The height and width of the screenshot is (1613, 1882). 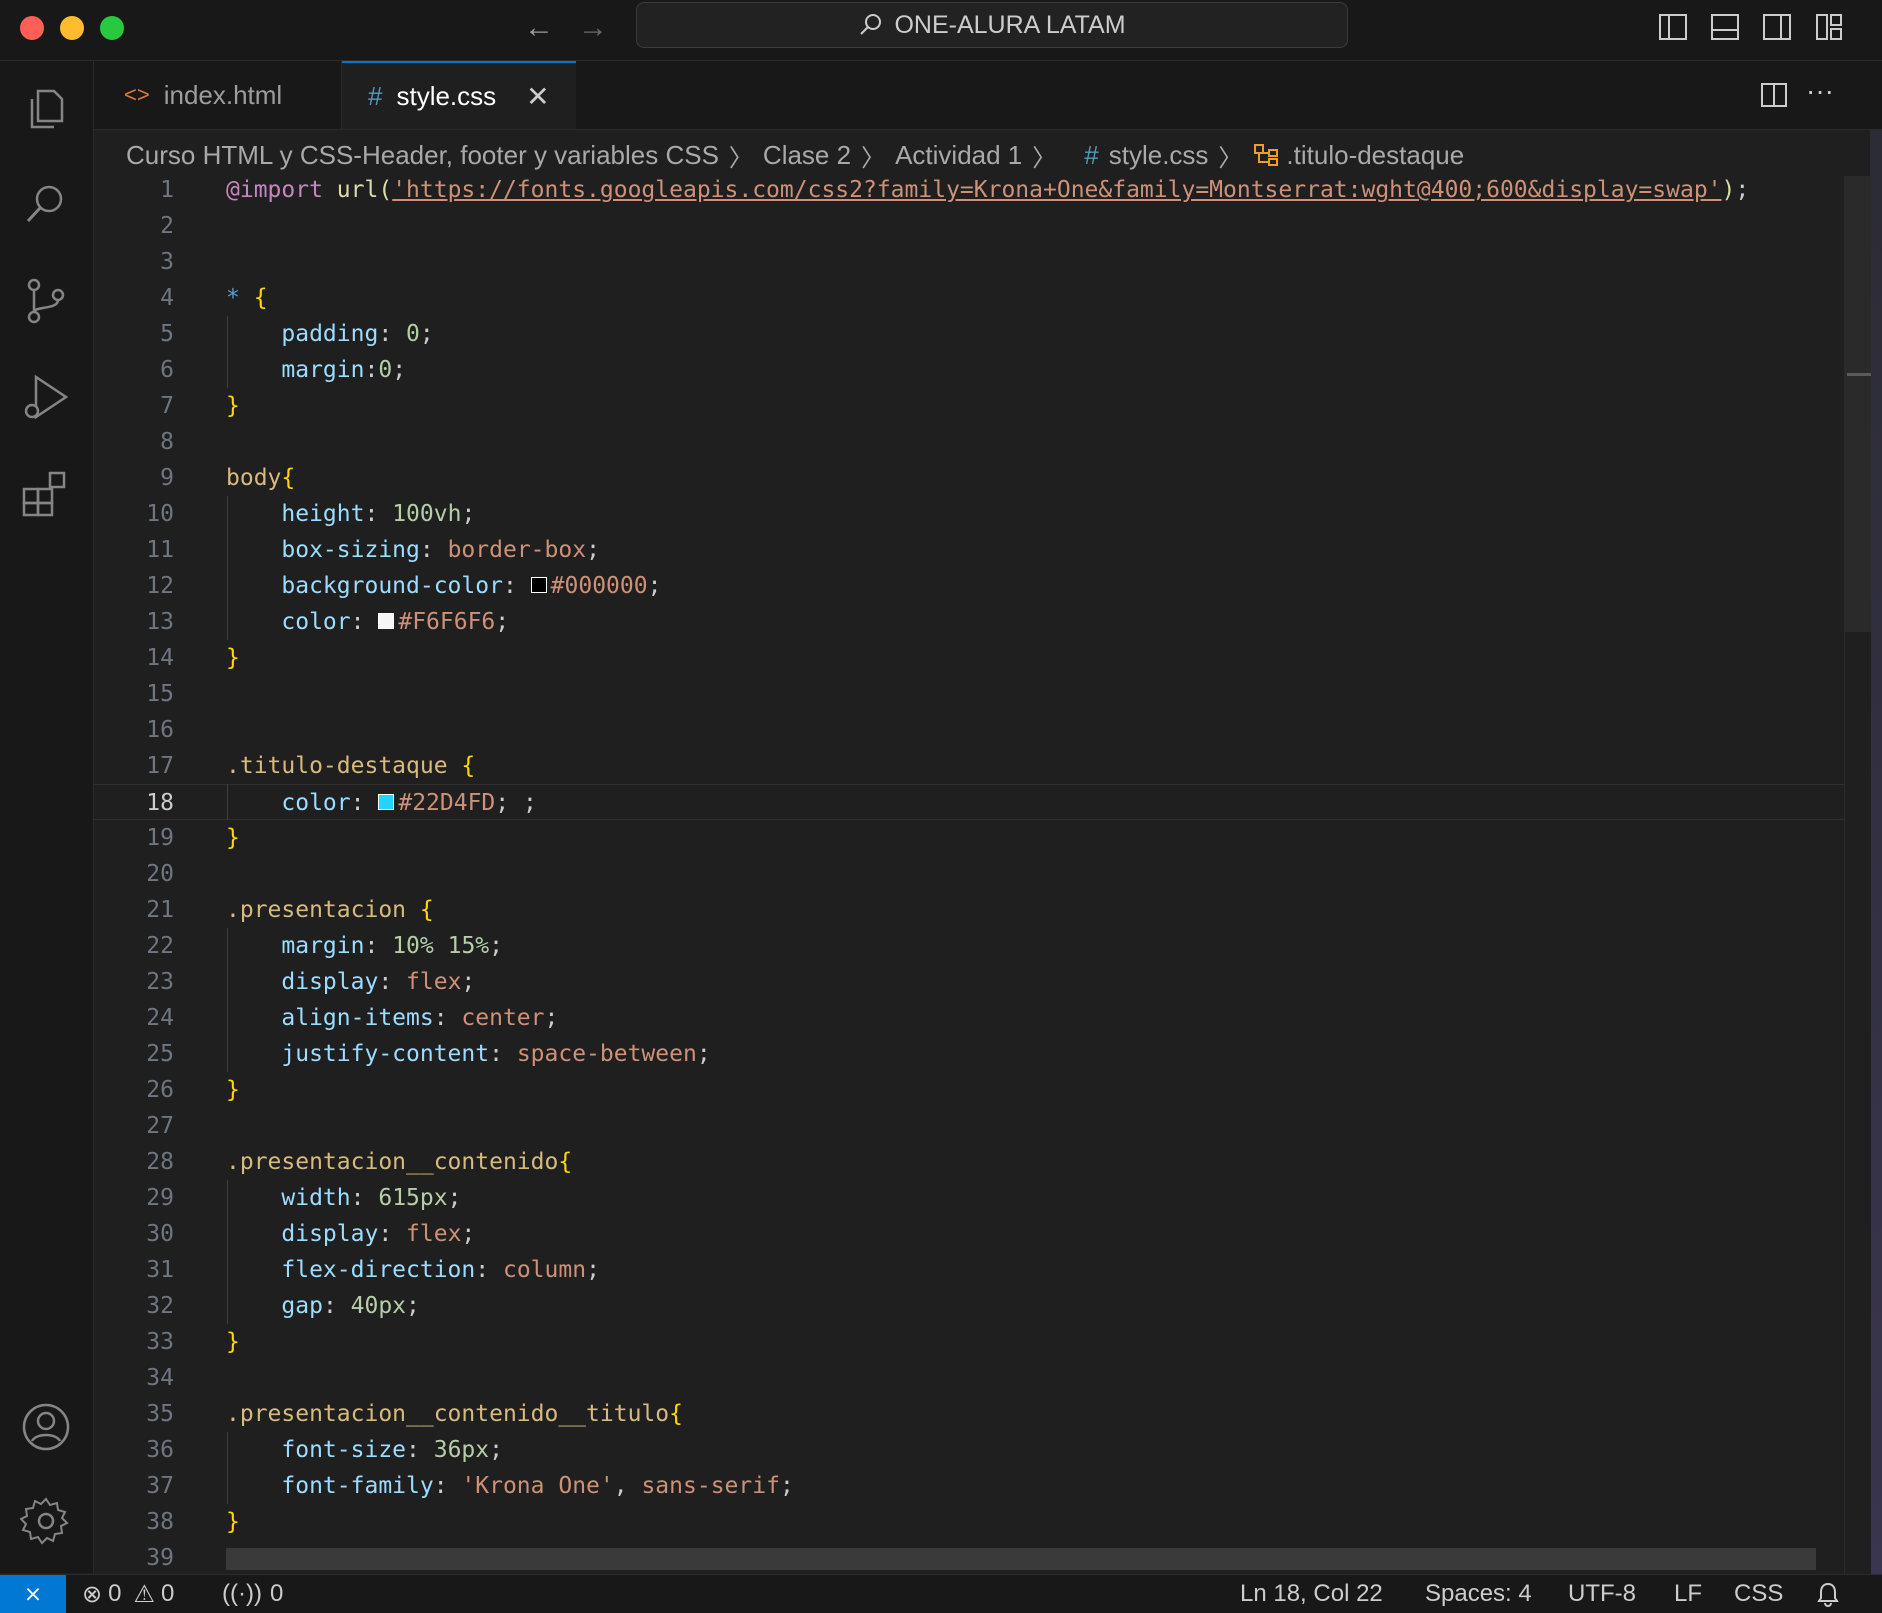 I want to click on source-control-icon, so click(x=46, y=301).